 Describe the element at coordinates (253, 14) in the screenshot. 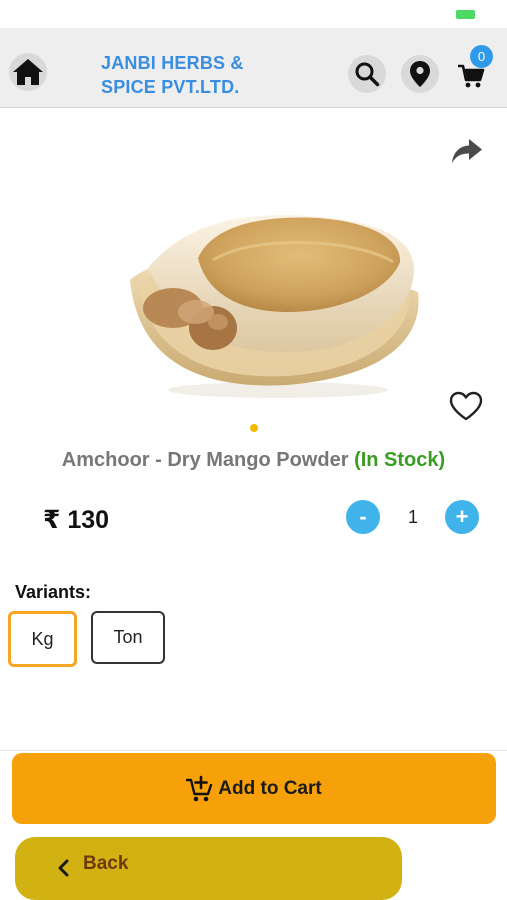

I see `status-bar` at that location.